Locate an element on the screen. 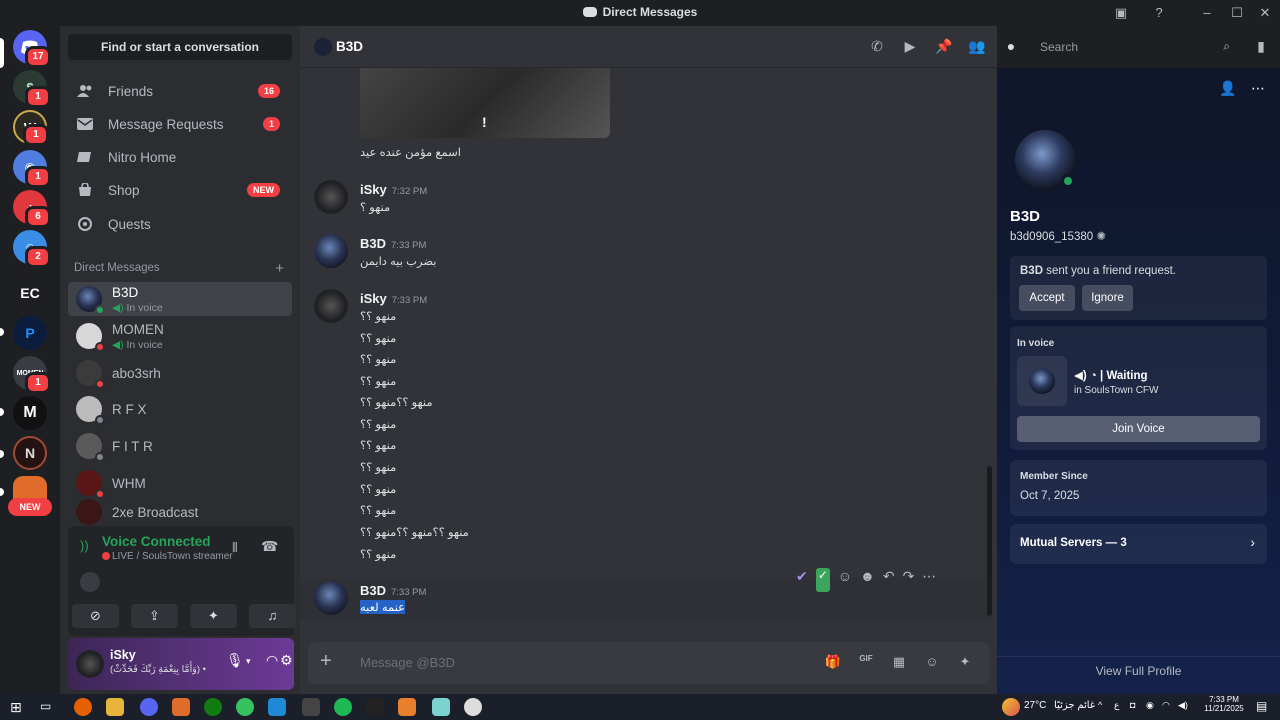 Image resolution: width=1280 pixels, height=720 pixels. nav-nitro-home: Nitro Home is located at coordinates (180, 157).